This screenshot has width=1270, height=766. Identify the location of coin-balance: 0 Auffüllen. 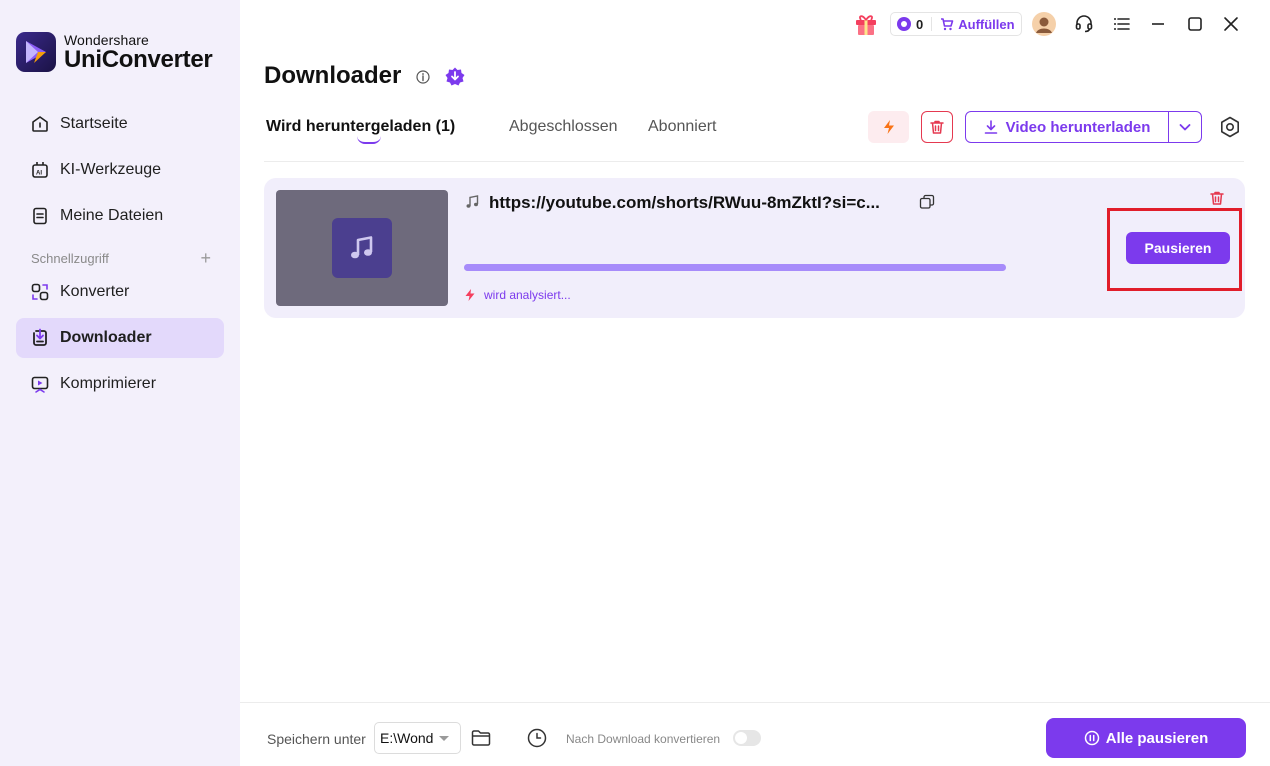
(956, 24).